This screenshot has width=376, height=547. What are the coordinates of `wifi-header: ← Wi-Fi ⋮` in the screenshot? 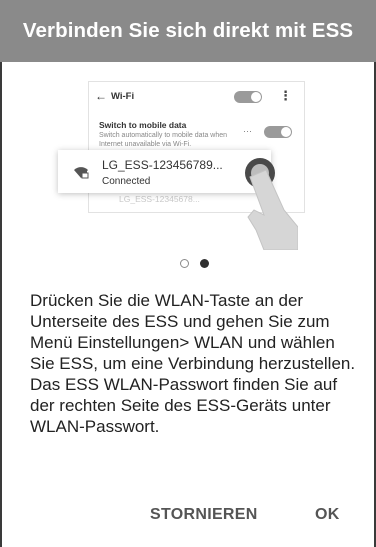 It's located at (196, 96).